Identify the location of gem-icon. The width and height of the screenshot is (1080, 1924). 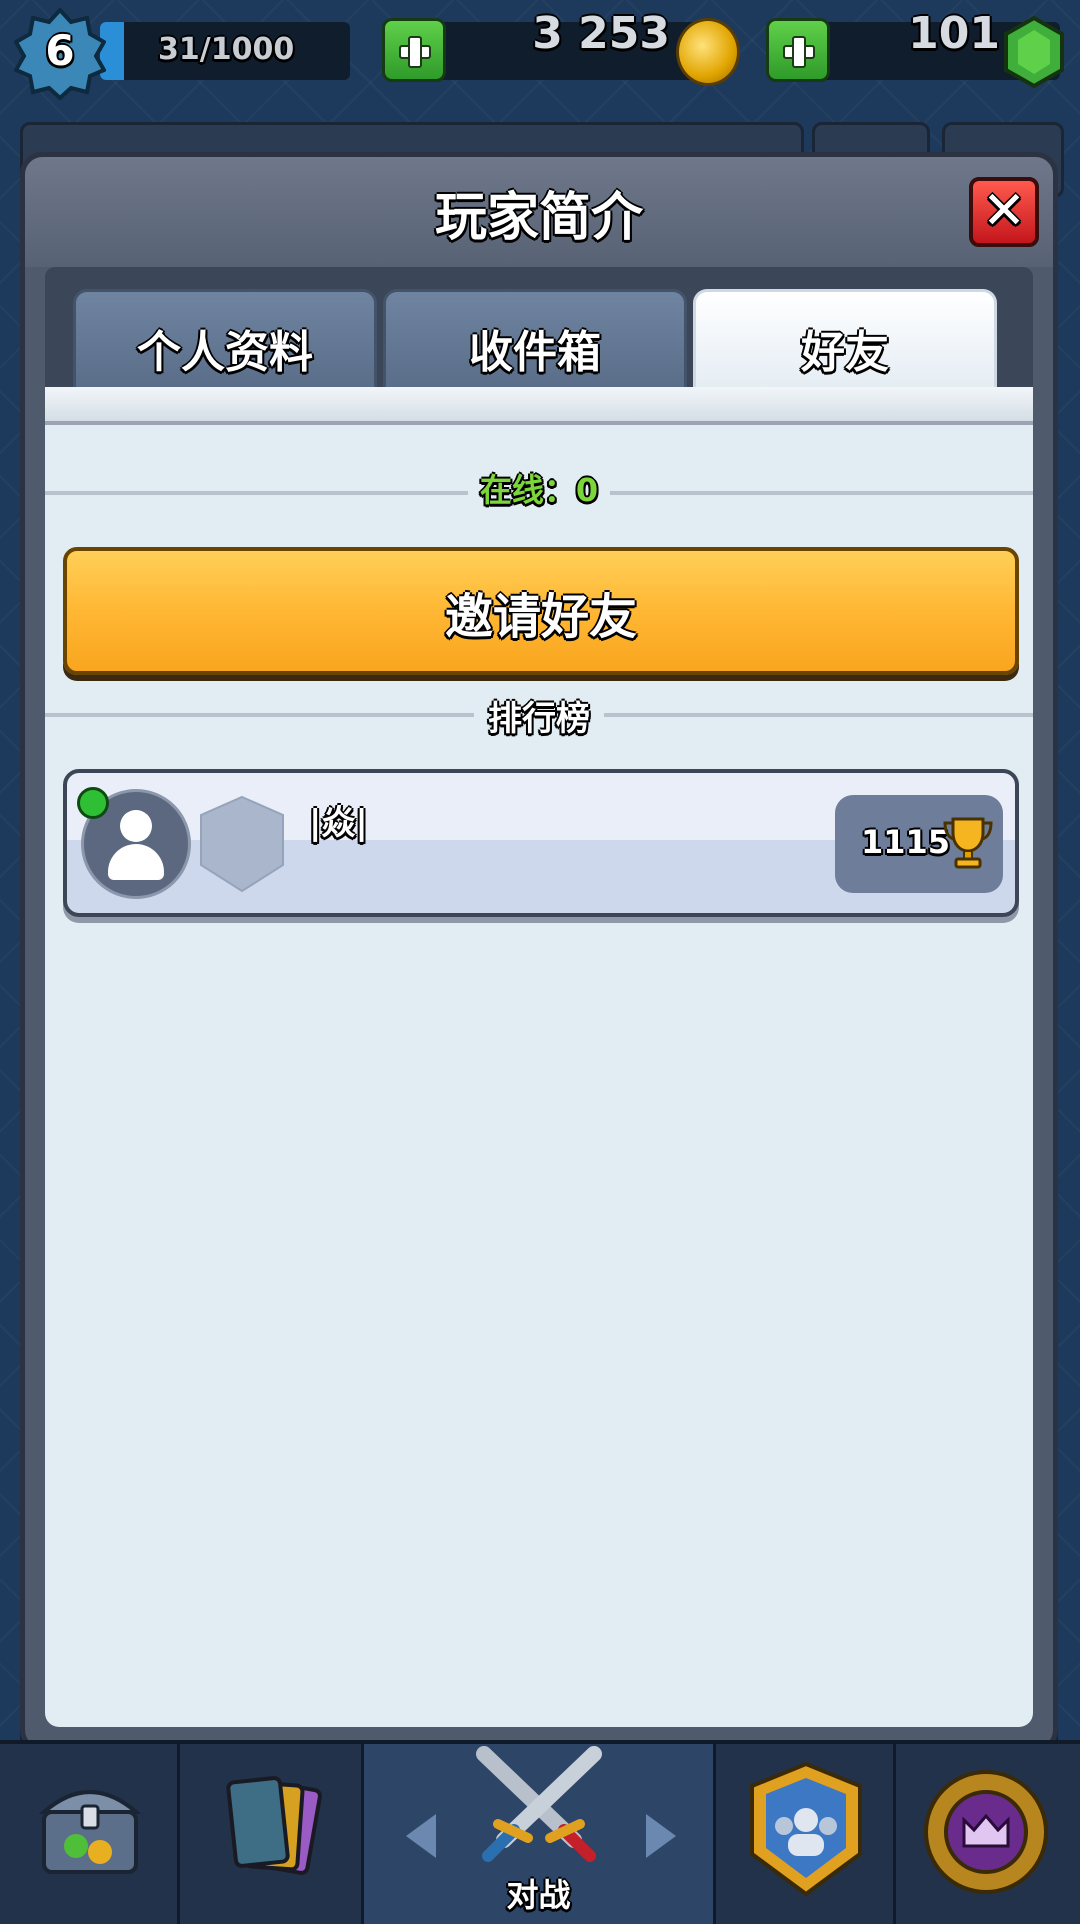
(1034, 52).